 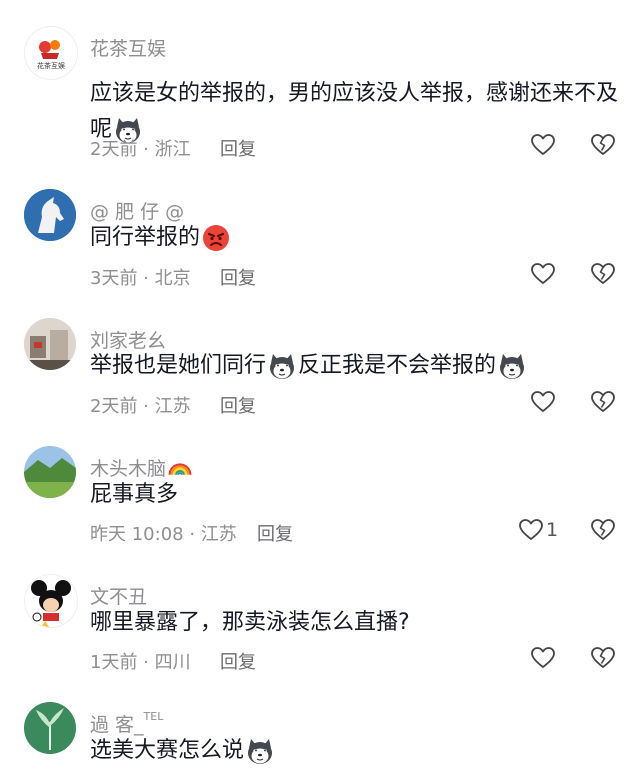 What do you see at coordinates (140, 662) in the screenshot?
I see `comment-meta: 1天前 · 四川` at bounding box center [140, 662].